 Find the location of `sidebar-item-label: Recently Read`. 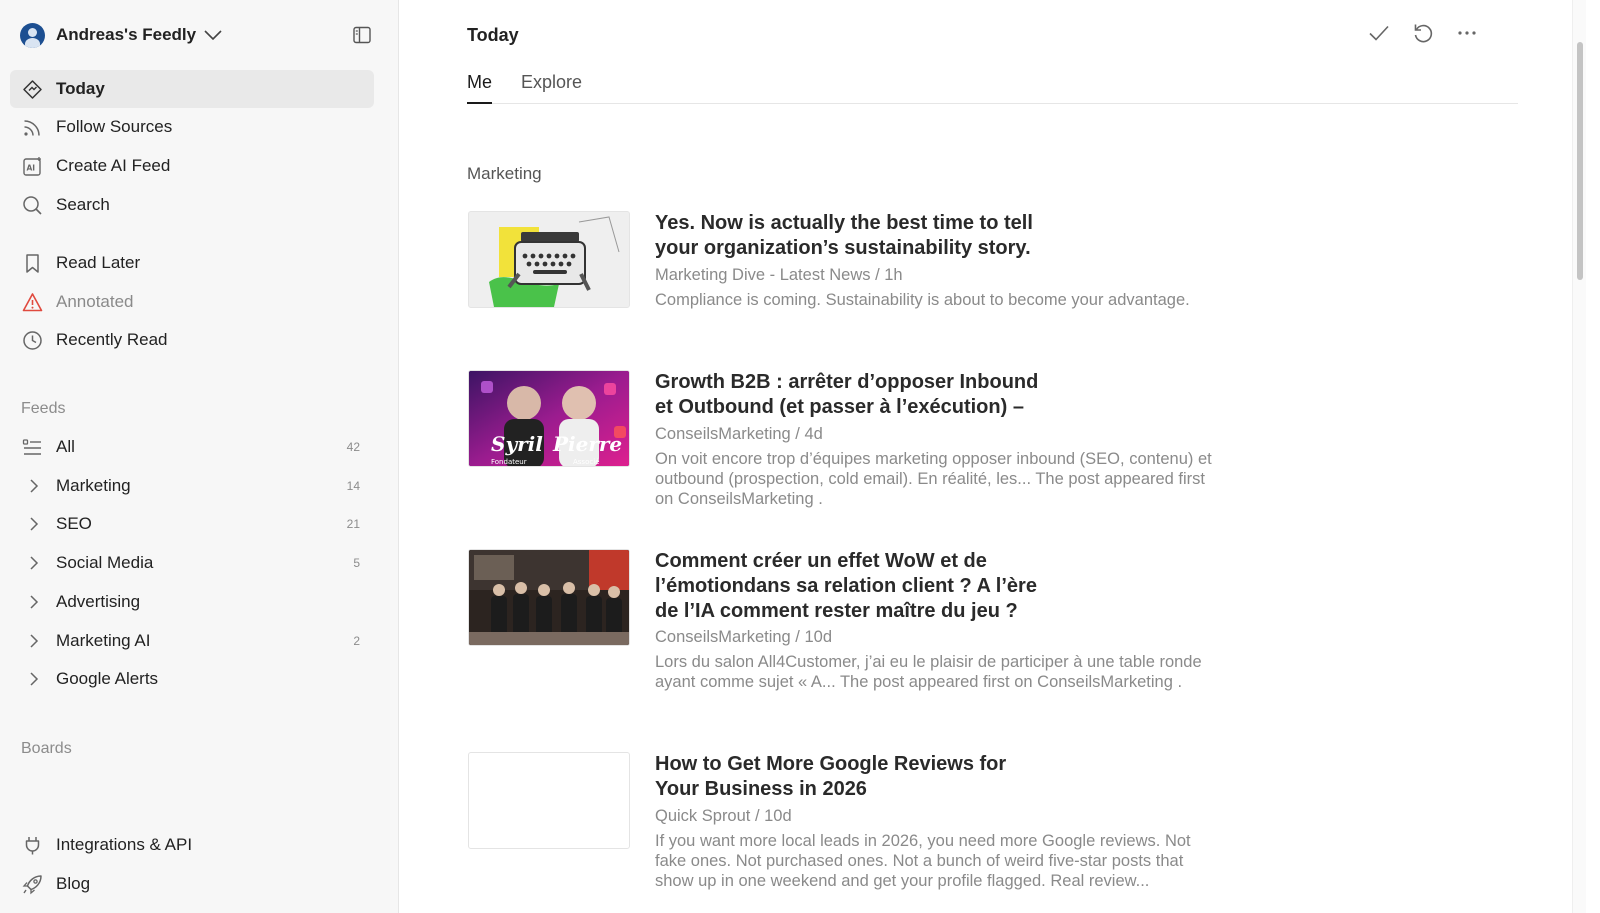

sidebar-item-label: Recently Read is located at coordinates (112, 339).